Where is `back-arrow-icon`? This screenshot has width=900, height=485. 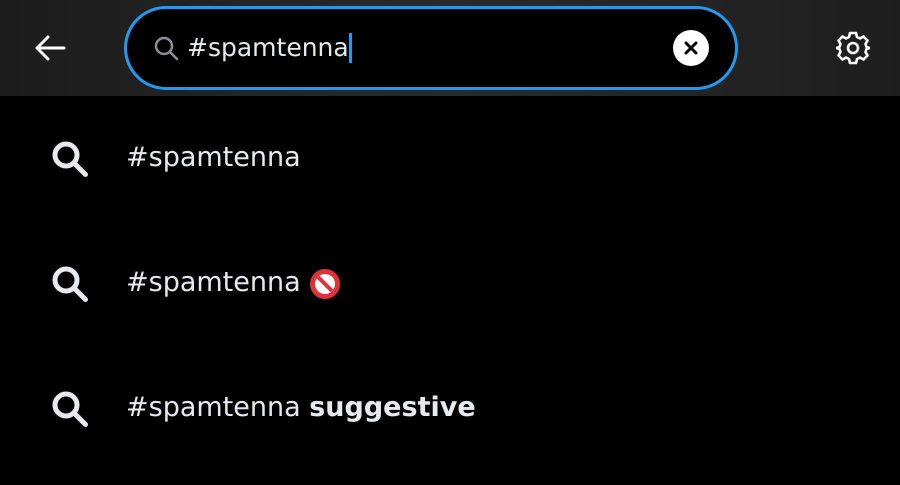
back-arrow-icon is located at coordinates (50, 48).